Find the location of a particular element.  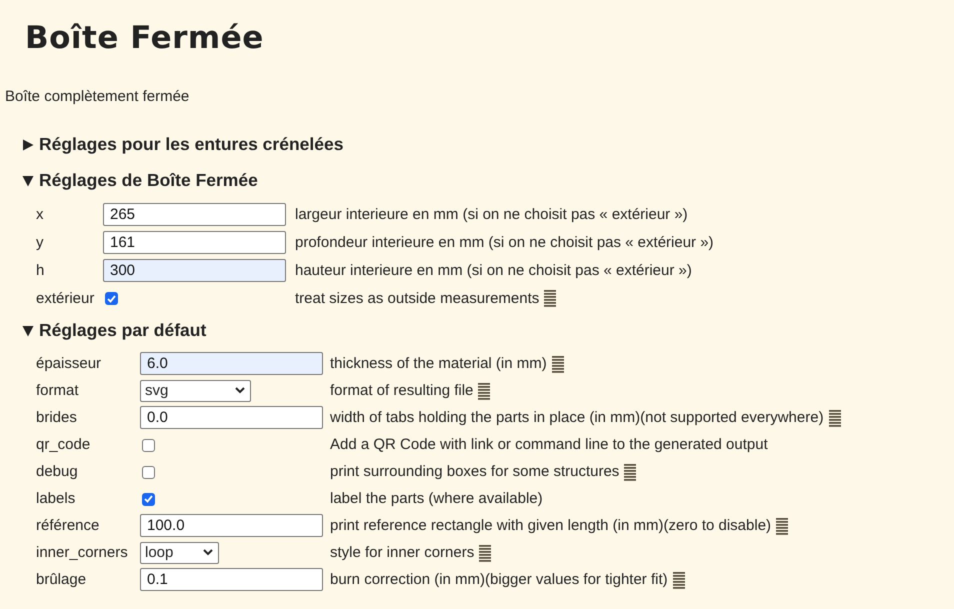

field-label: inner_corners is located at coordinates (82, 552).